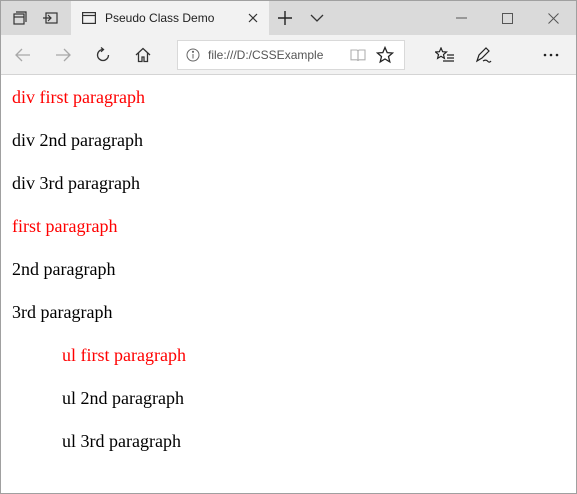 This screenshot has width=577, height=494. What do you see at coordinates (385, 55) in the screenshot?
I see `star-icon` at bounding box center [385, 55].